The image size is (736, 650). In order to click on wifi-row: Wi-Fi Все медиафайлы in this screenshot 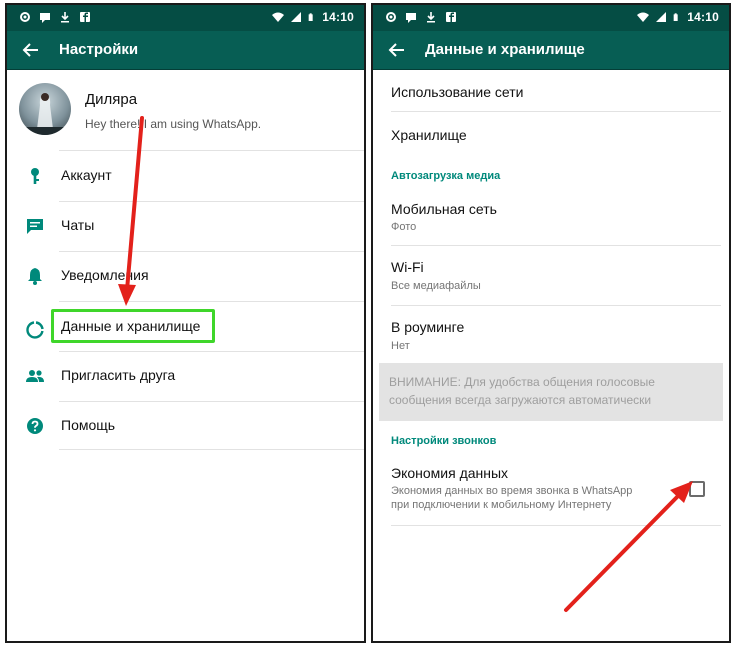, I will do `click(551, 277)`.